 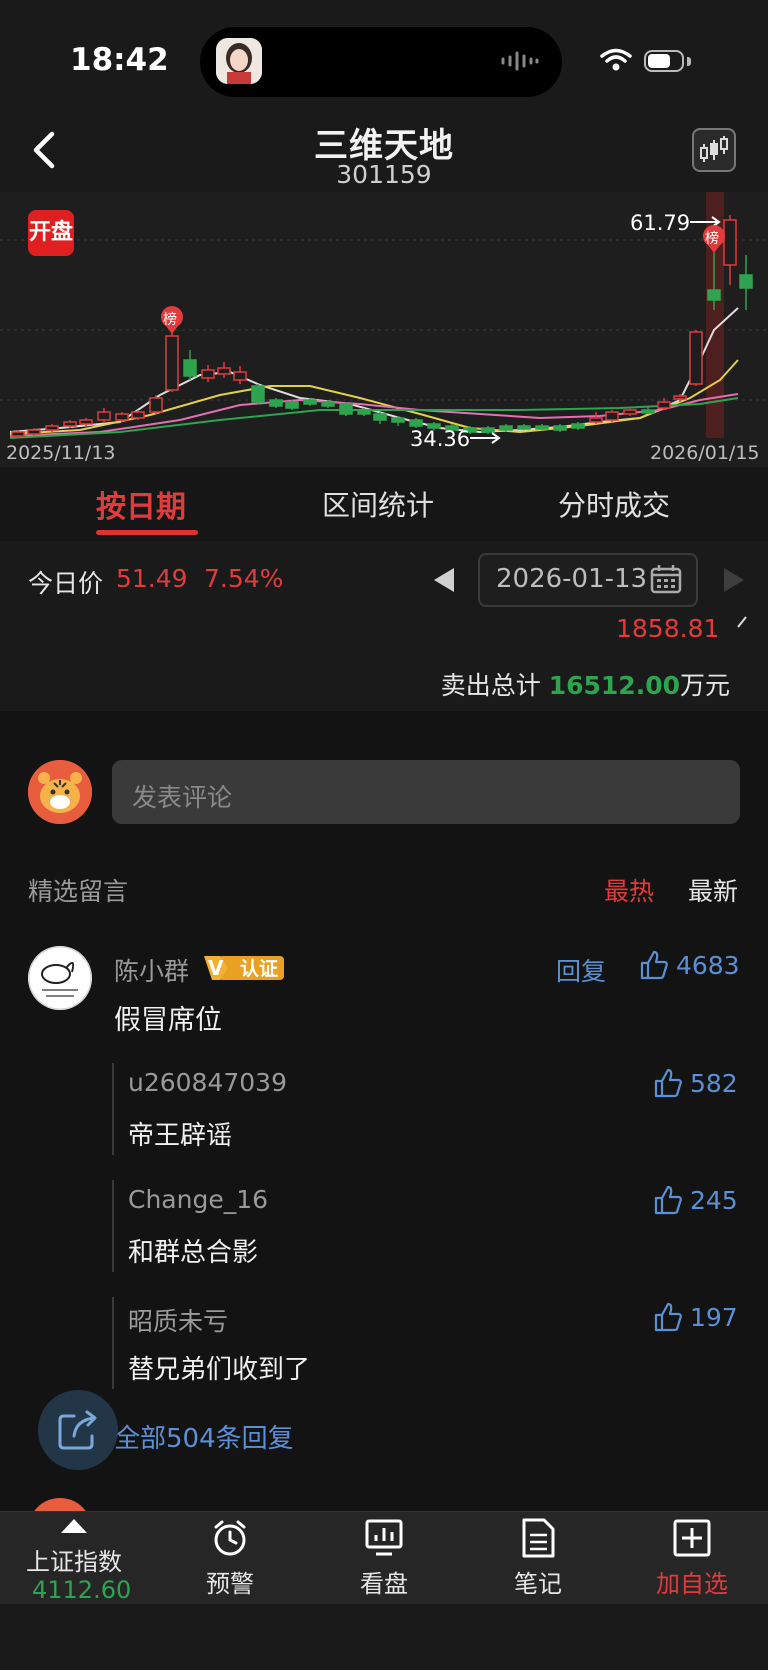 I want to click on reply-author: u260847039, so click(x=207, y=1082).